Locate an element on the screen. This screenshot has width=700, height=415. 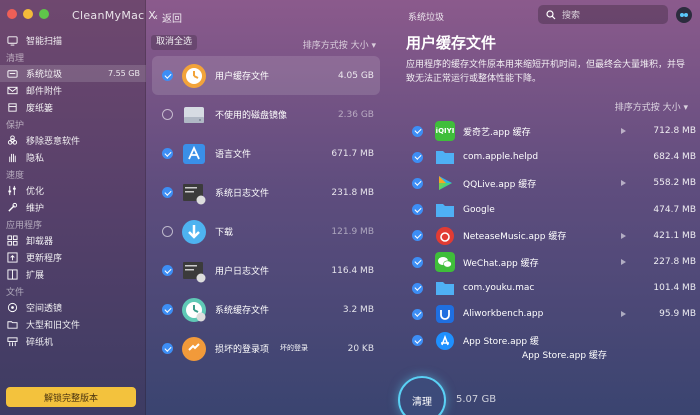
item-label: App Store.app 缓 is located at coordinates (501, 342).